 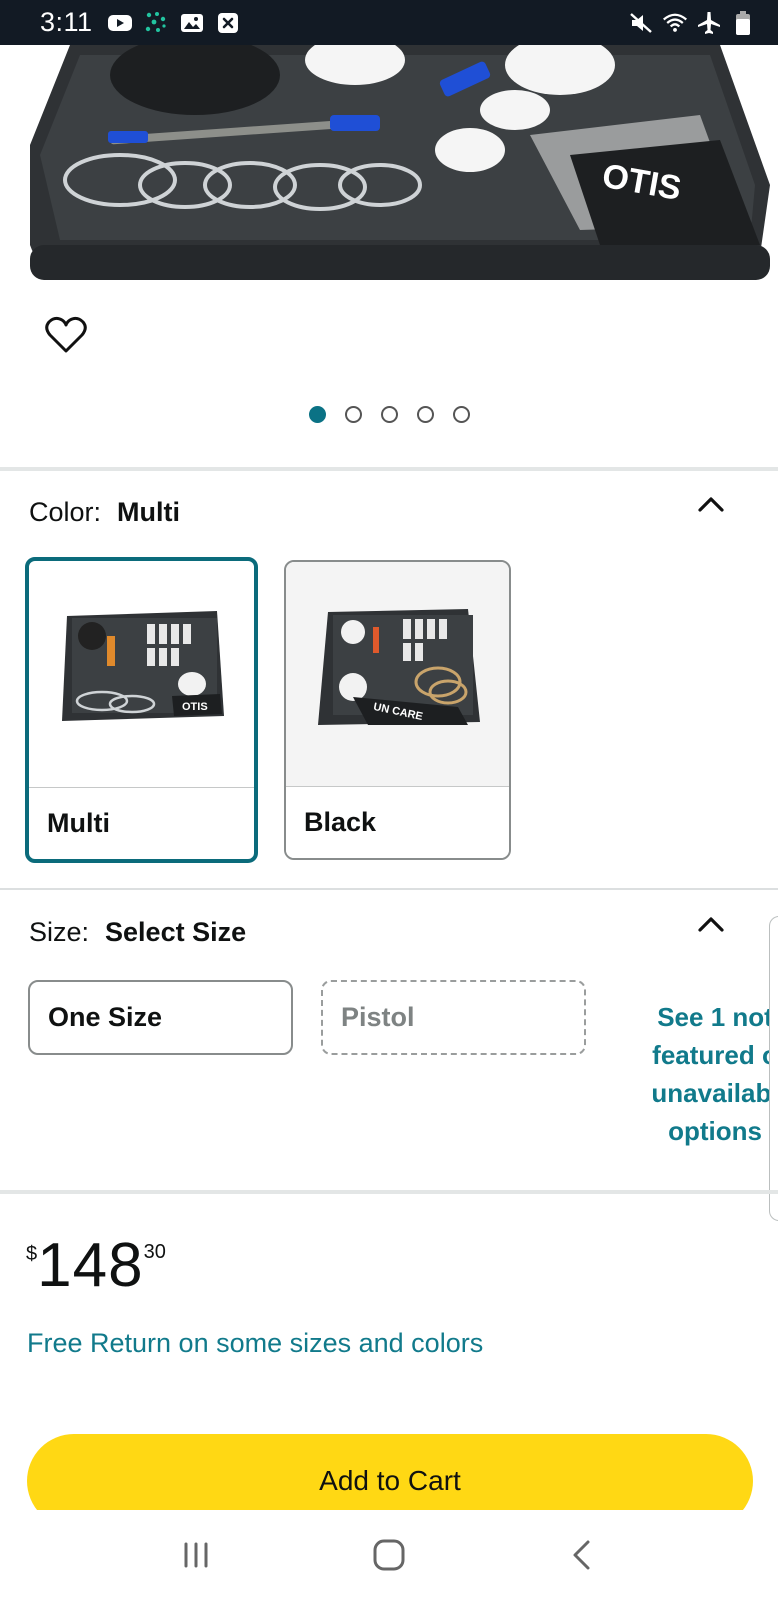 I want to click on image-icon, so click(x=192, y=23).